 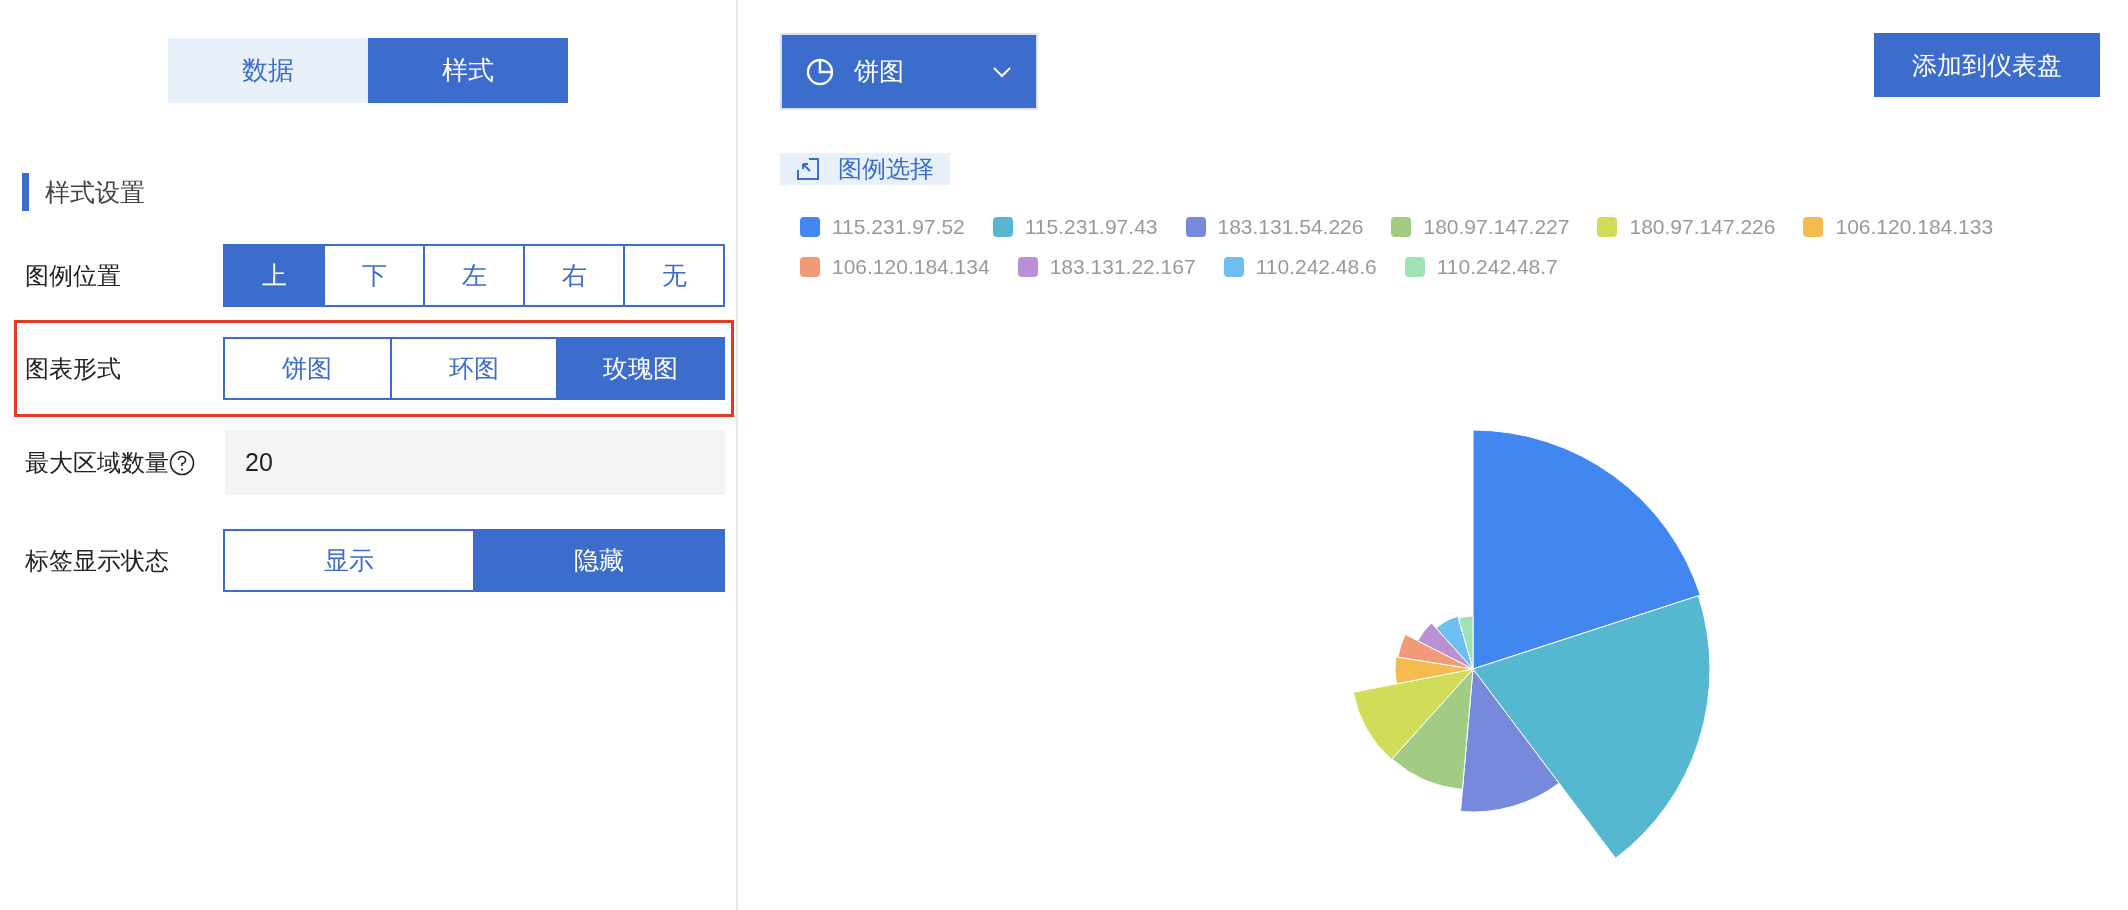 I want to click on select-arrow-icon, so click(x=808, y=169).